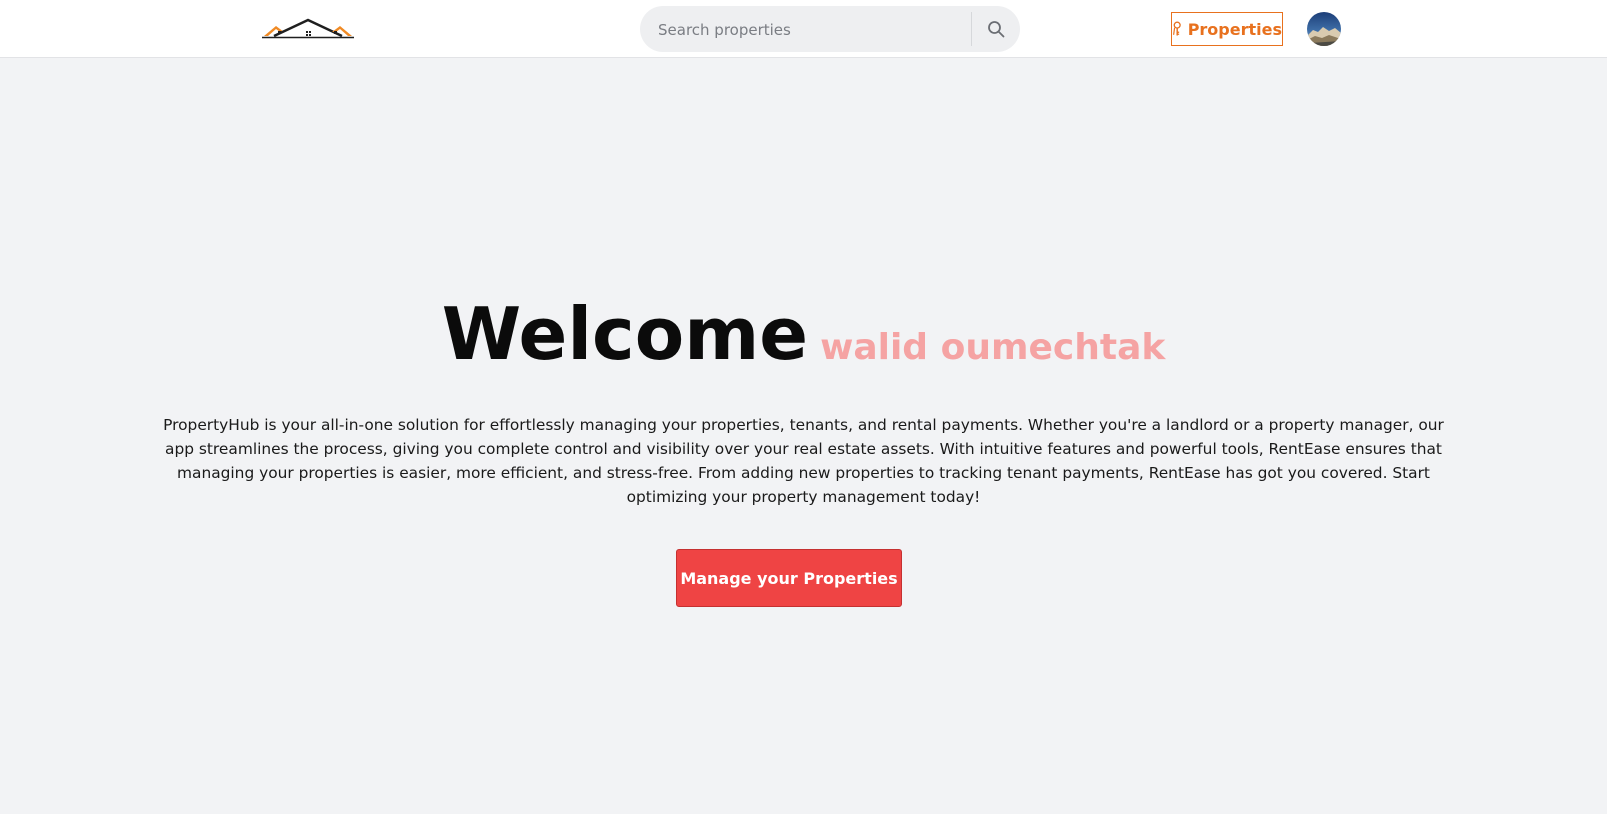 The width and height of the screenshot is (1607, 814). What do you see at coordinates (1177, 28) in the screenshot?
I see `keys-icon` at bounding box center [1177, 28].